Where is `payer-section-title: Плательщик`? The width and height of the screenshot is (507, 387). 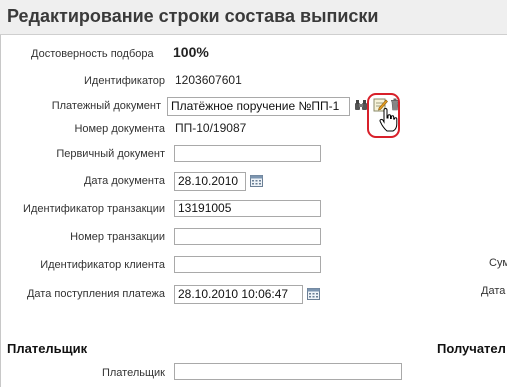
payer-section-title: Плательщик is located at coordinates (47, 348).